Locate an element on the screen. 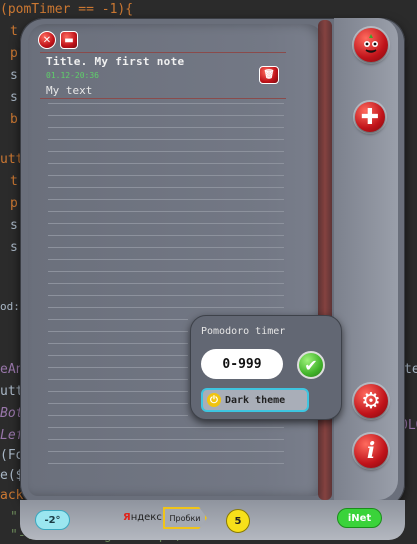 The image size is (417, 544). note-title: Title. My first note is located at coordinates (115, 61).